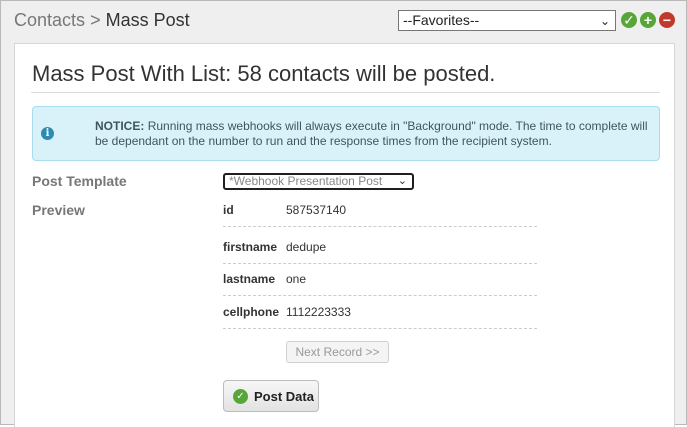 The height and width of the screenshot is (427, 687). What do you see at coordinates (284, 396) in the screenshot?
I see `post-data-label: Post Data` at bounding box center [284, 396].